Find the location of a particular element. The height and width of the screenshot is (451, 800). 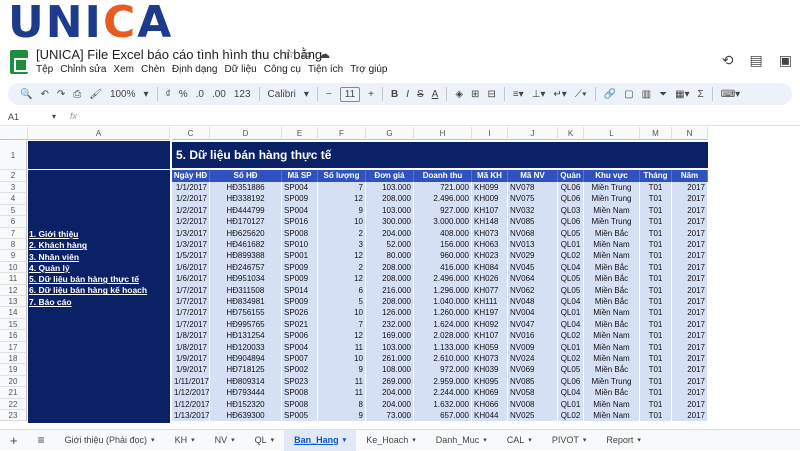

table-cell: HĐ834981 is located at coordinates (246, 302).